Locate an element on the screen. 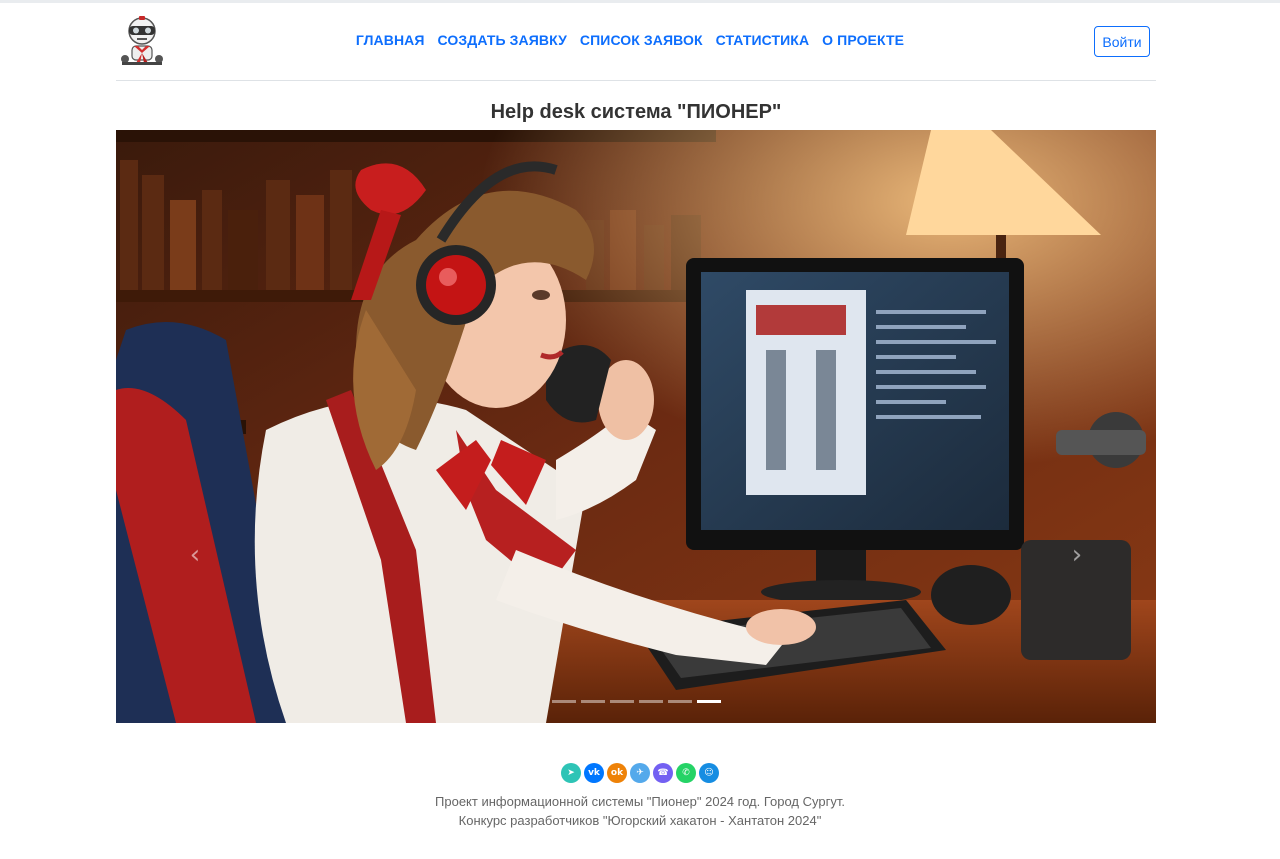 This screenshot has width=1280, height=859. page-title: Help desk система "ПИОНЕР" is located at coordinates (636, 112).